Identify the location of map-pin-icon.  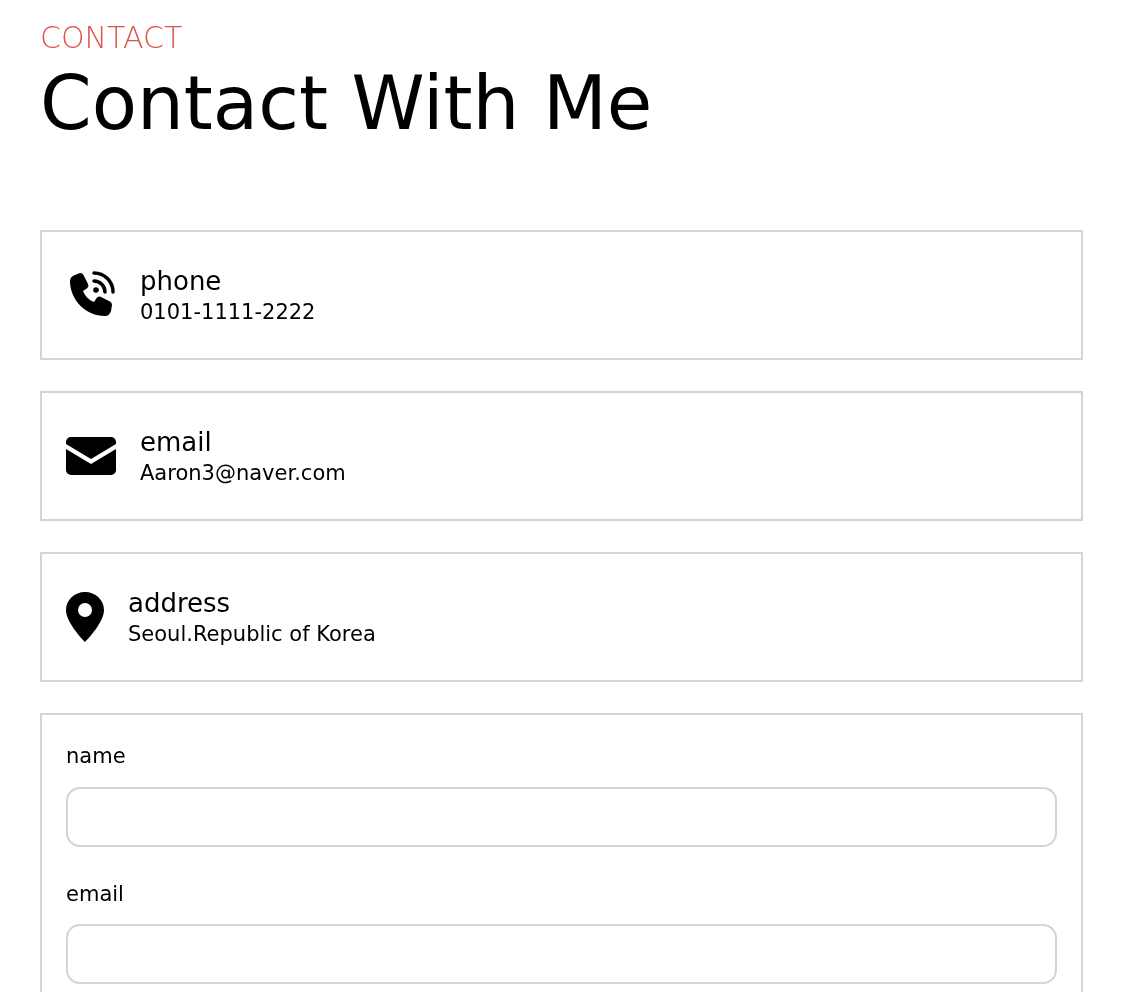
(85, 617).